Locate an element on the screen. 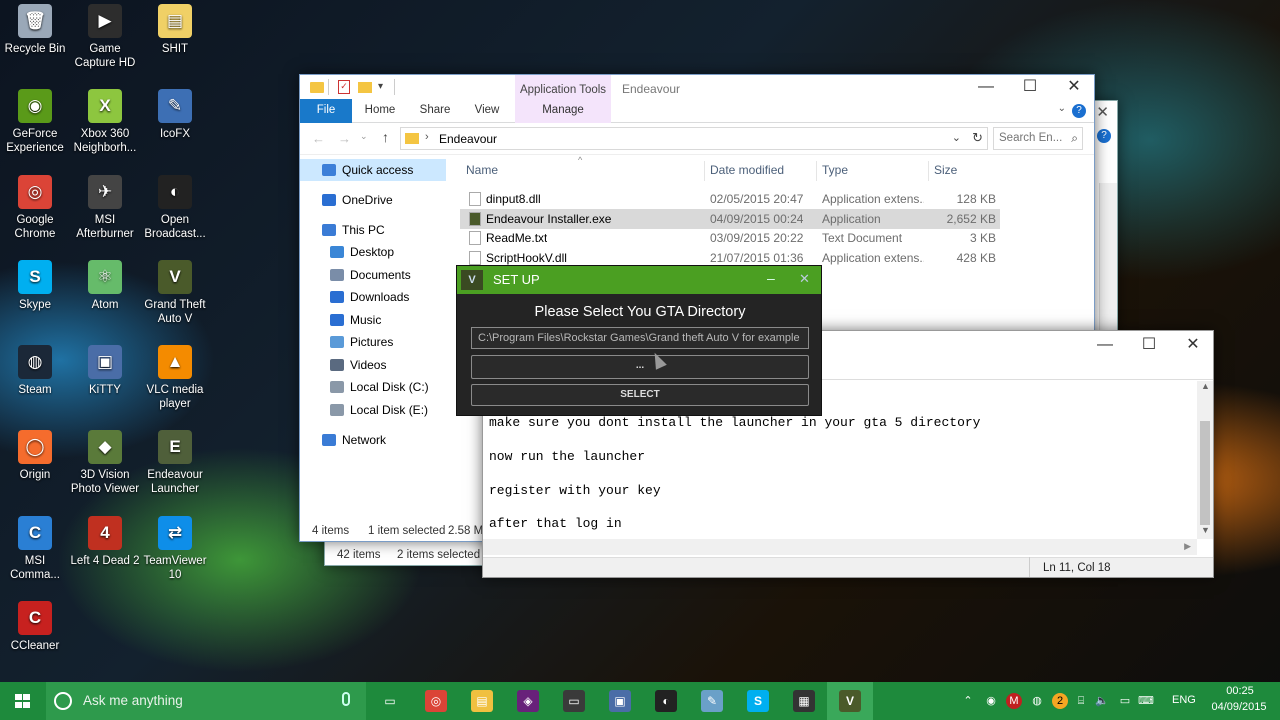 Image resolution: width=1280 pixels, height=720 pixels. search-icon: ⌕ is located at coordinates (1074, 138).